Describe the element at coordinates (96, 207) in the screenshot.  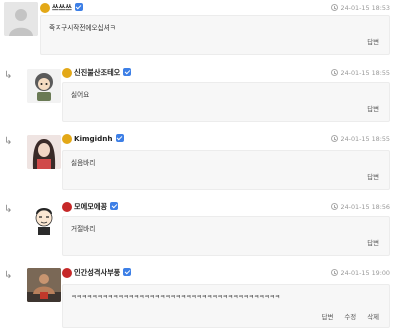
I see `username: 모에모에꽁` at that location.